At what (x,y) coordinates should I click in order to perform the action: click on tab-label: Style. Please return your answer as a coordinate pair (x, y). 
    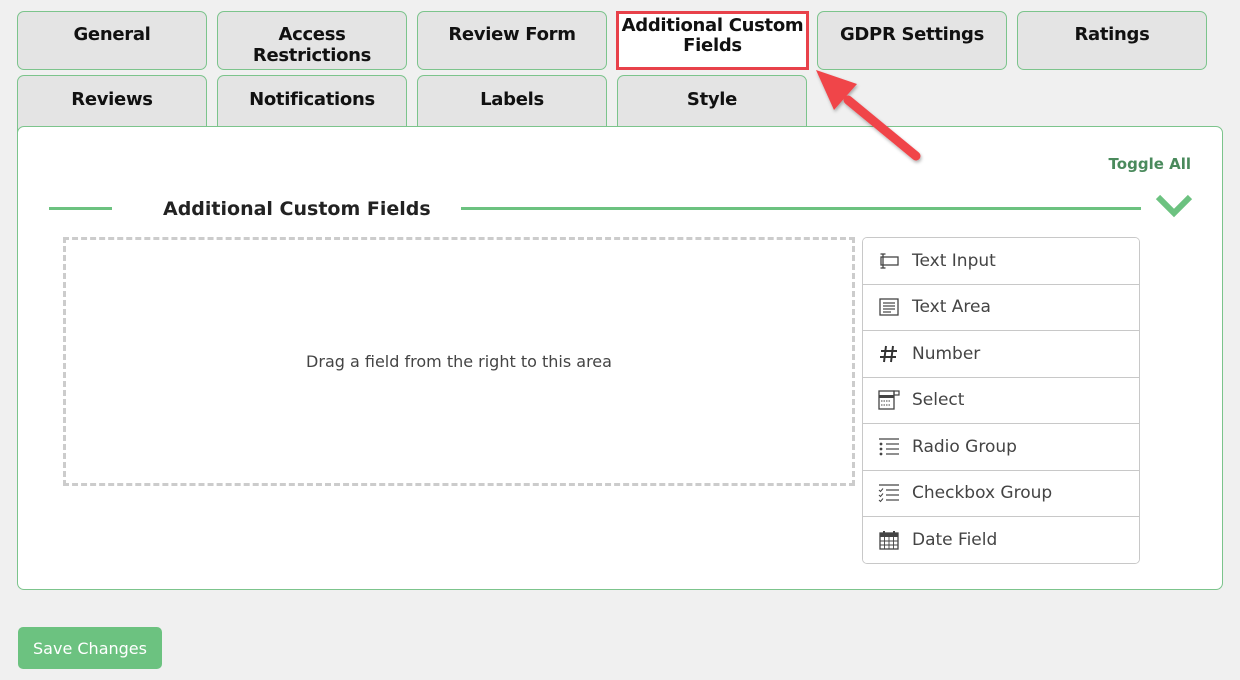
    Looking at the image, I should click on (712, 99).